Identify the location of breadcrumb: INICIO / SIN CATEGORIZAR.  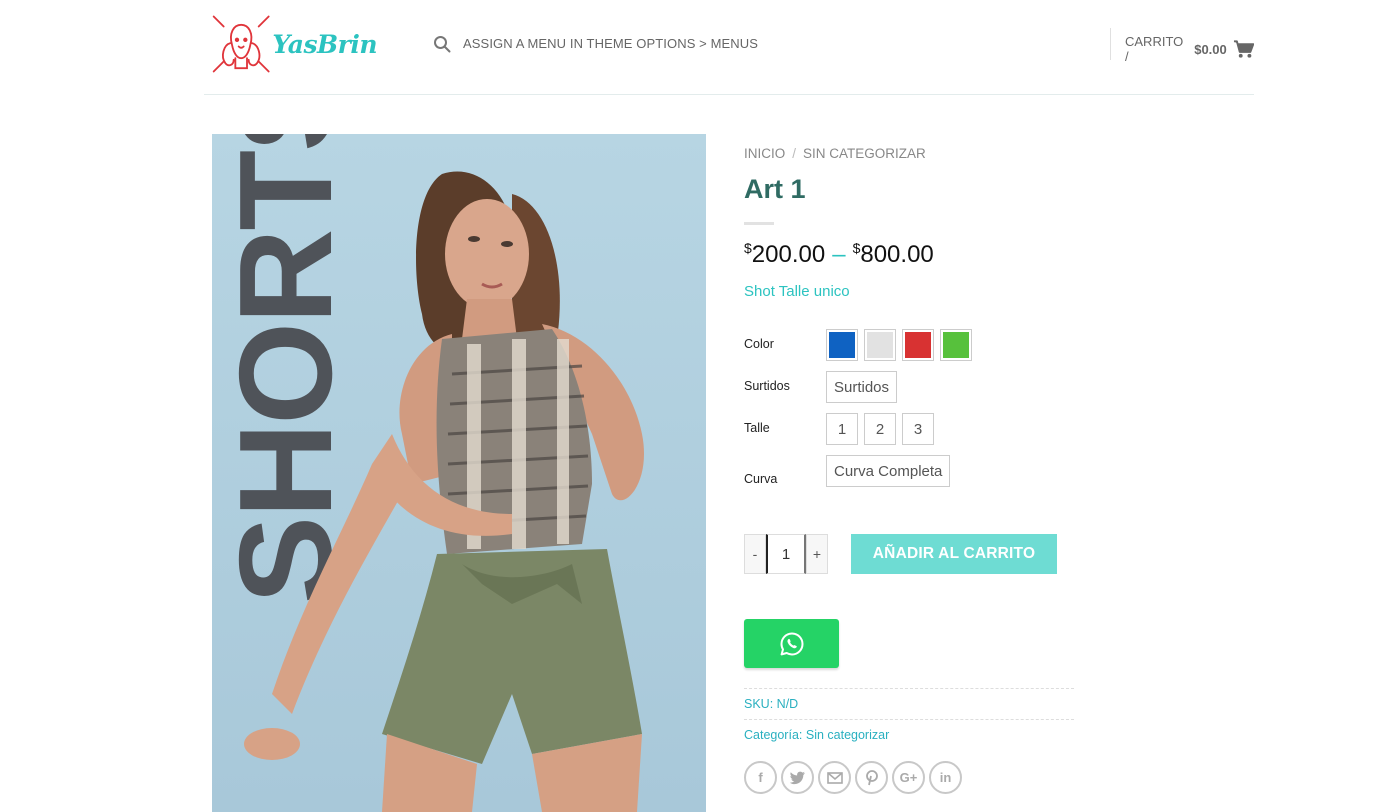
(835, 153).